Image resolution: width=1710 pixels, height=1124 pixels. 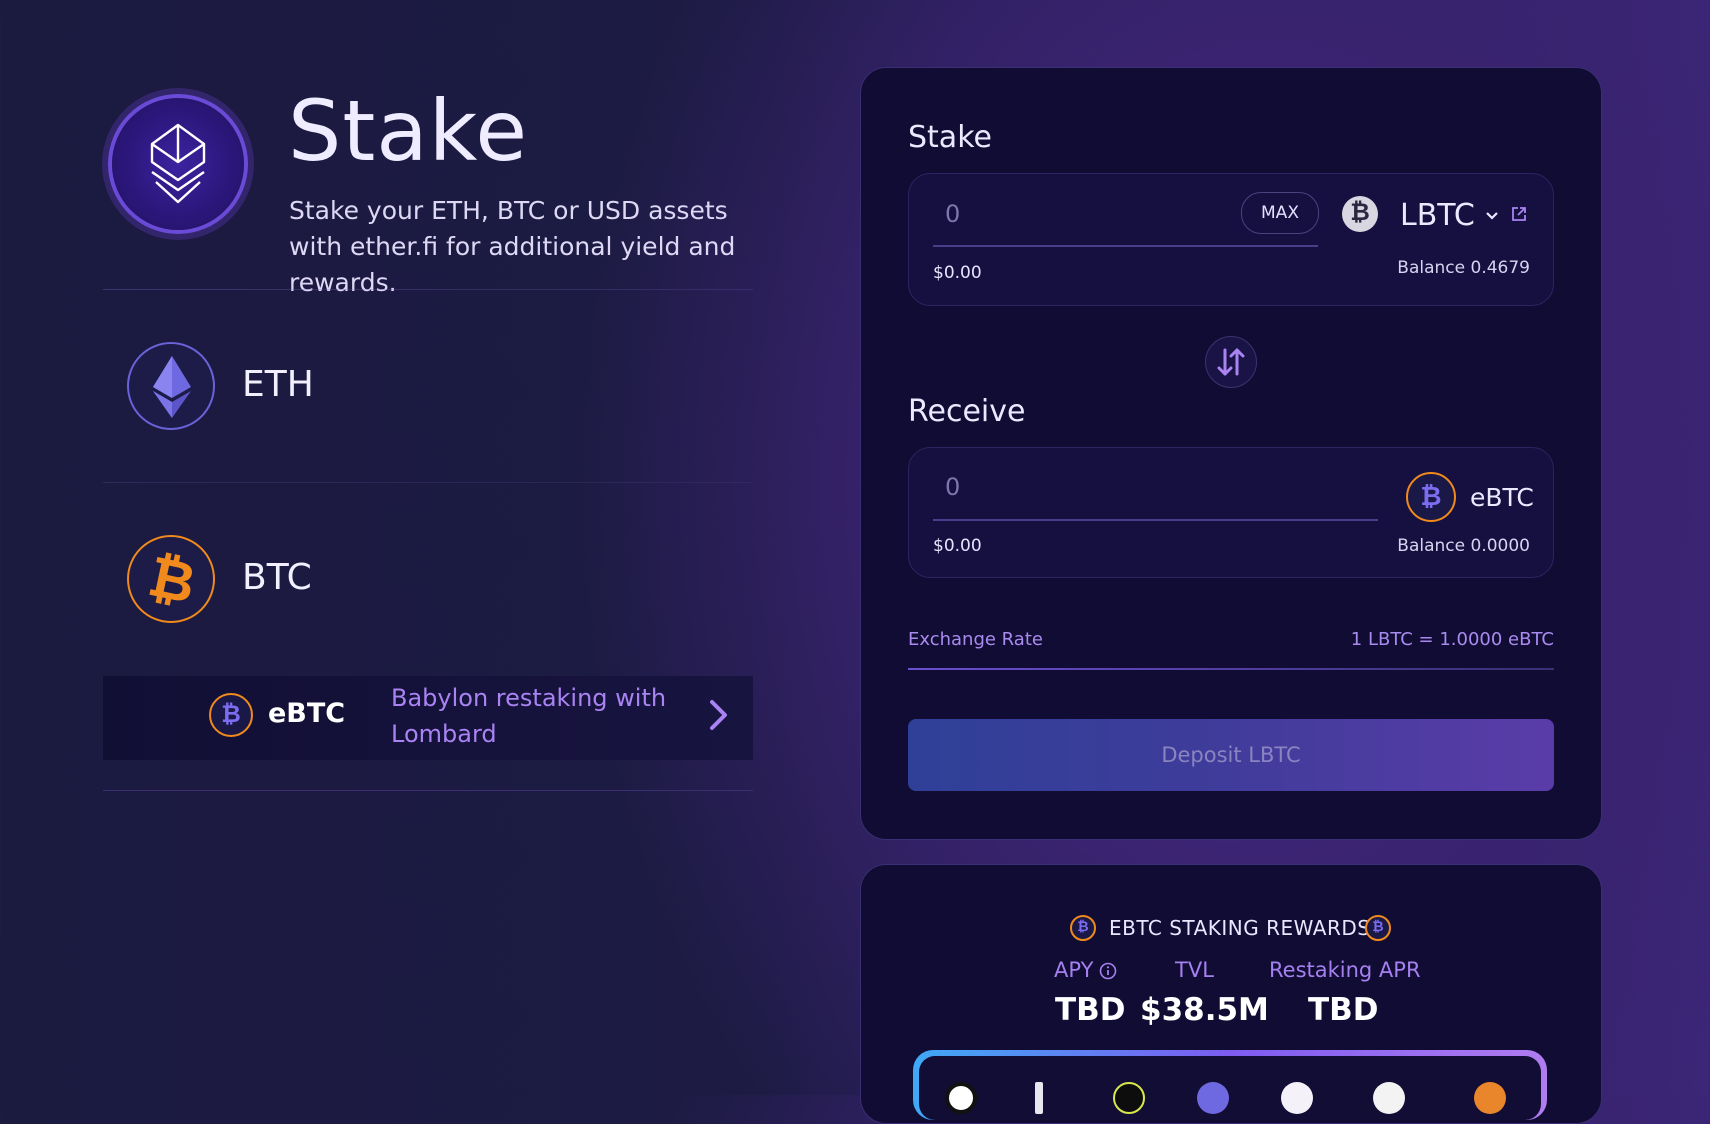 What do you see at coordinates (957, 546) in the screenshot?
I see `receive-usd-value: $0.00` at bounding box center [957, 546].